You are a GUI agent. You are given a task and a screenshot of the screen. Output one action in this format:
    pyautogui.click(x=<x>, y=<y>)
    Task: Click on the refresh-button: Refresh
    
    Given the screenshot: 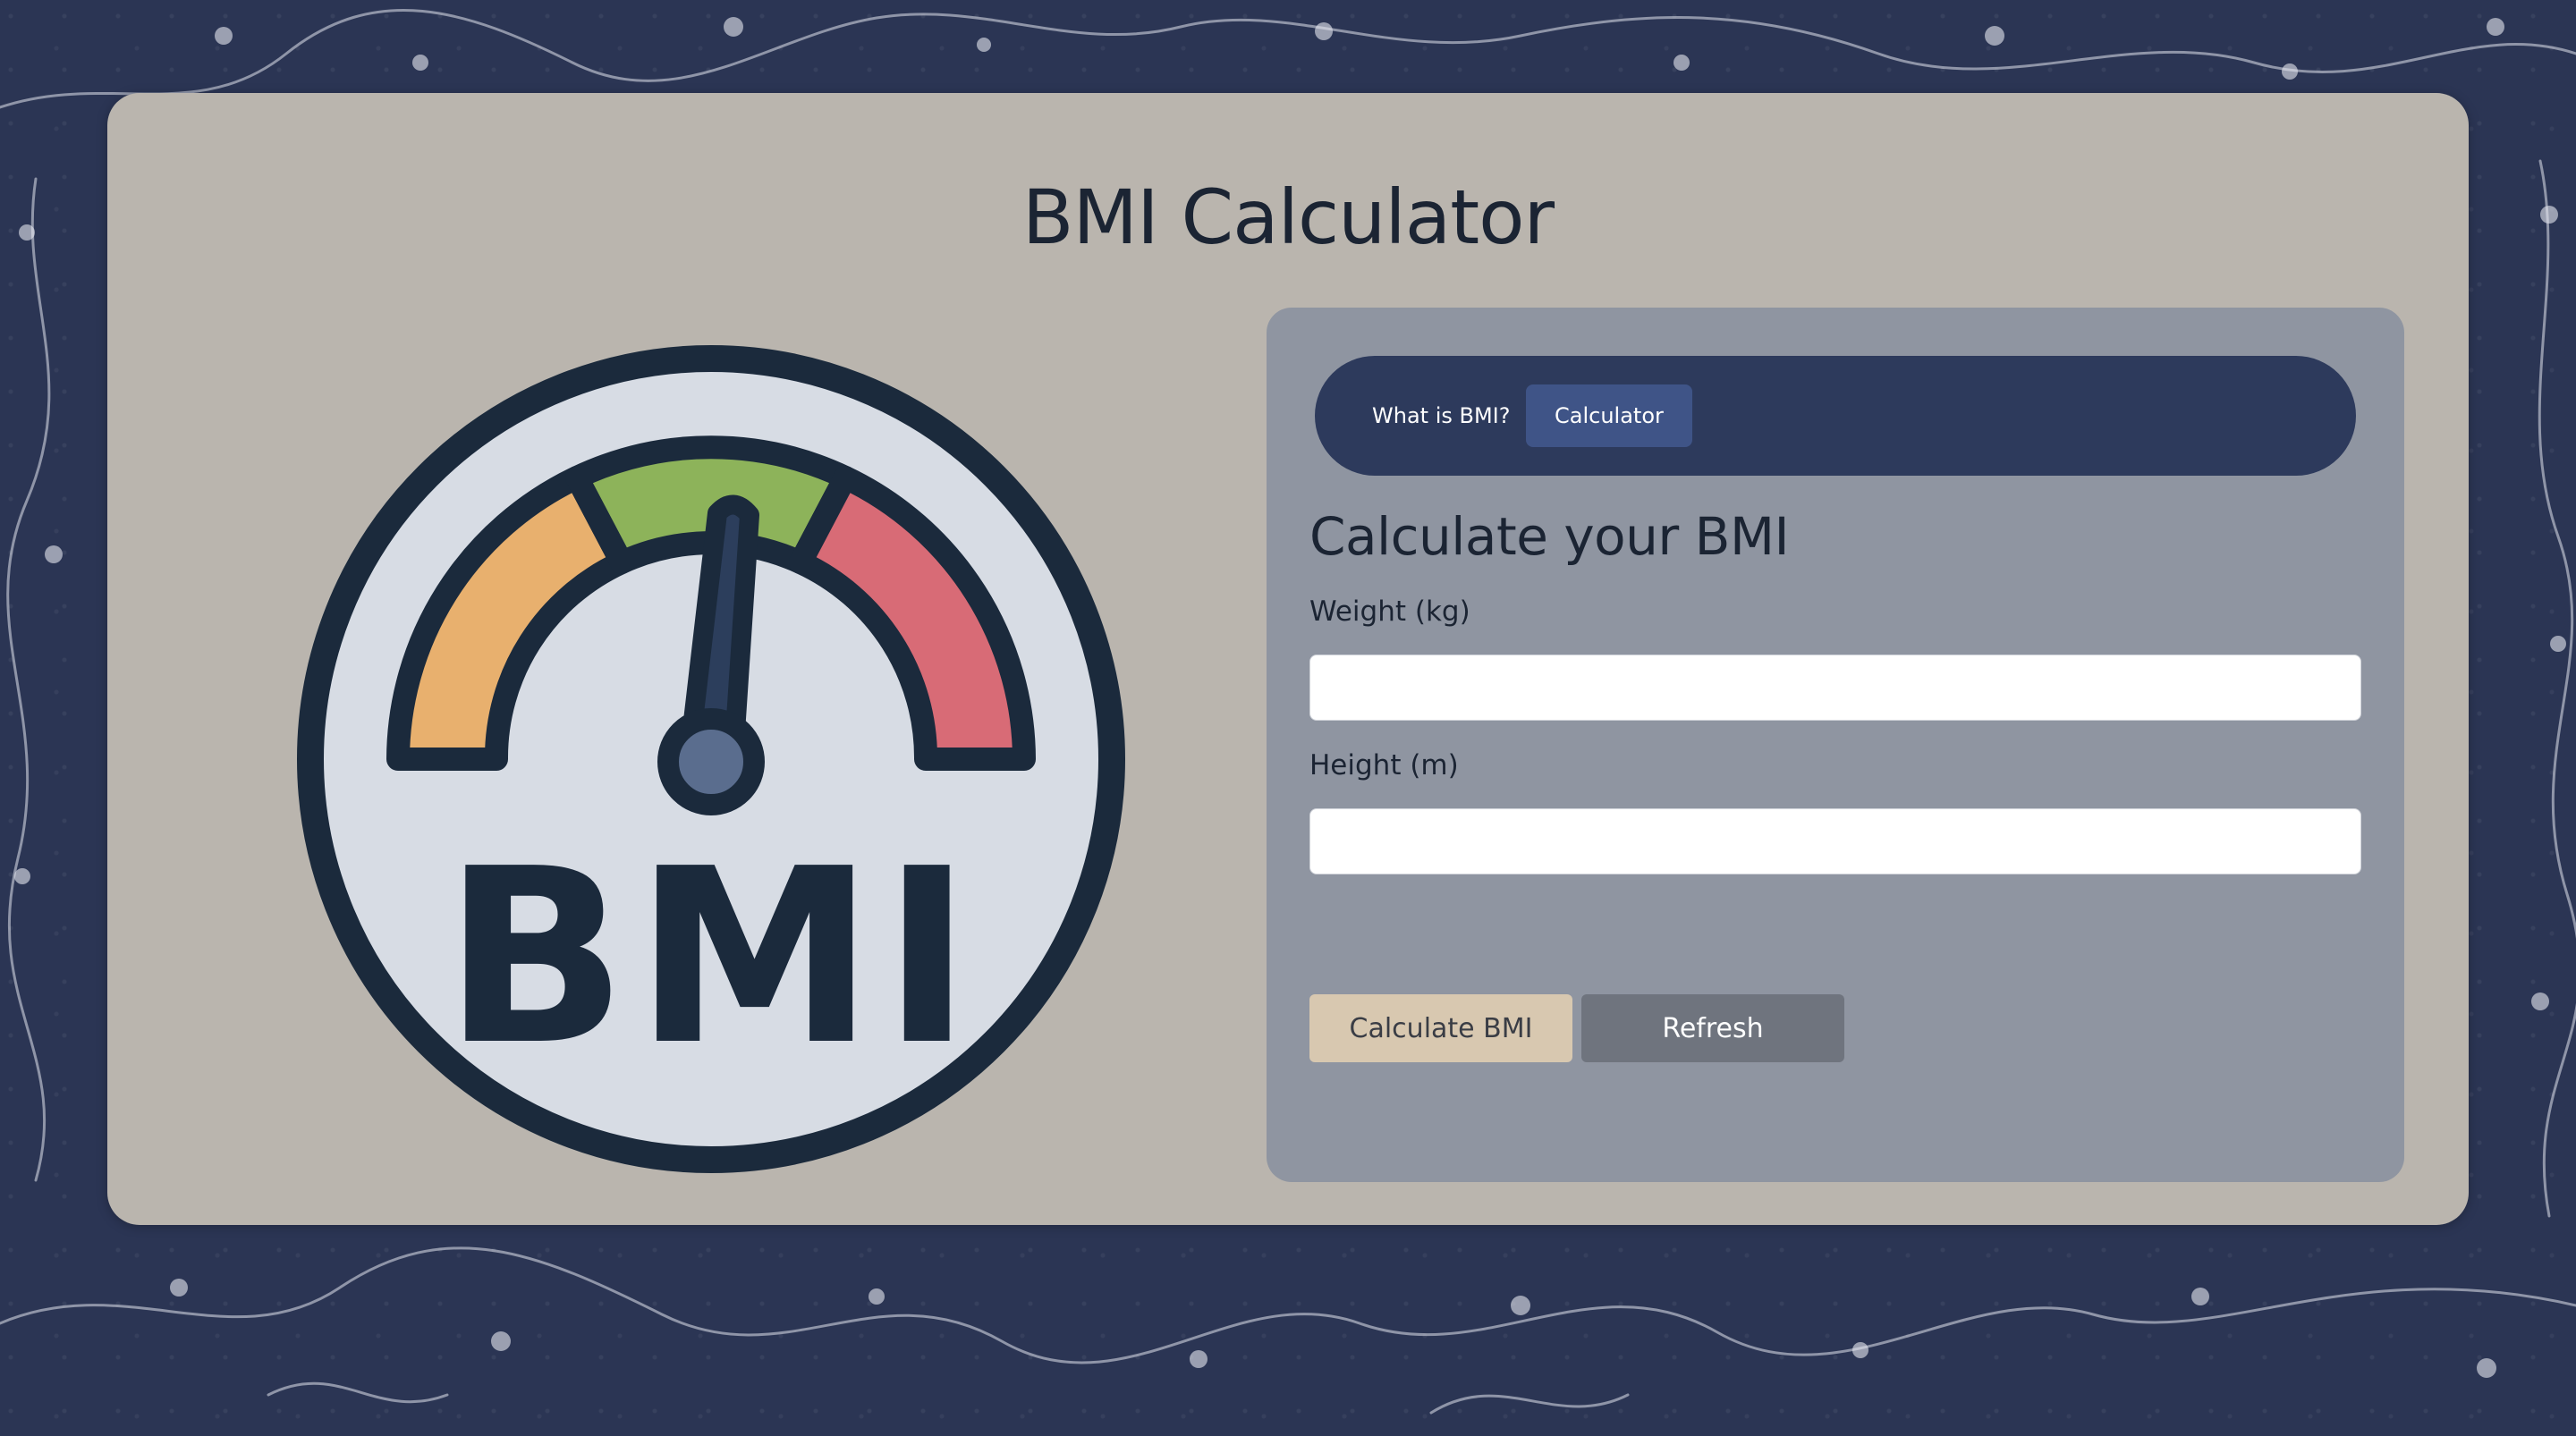 What is the action you would take?
    pyautogui.click(x=1712, y=1028)
    